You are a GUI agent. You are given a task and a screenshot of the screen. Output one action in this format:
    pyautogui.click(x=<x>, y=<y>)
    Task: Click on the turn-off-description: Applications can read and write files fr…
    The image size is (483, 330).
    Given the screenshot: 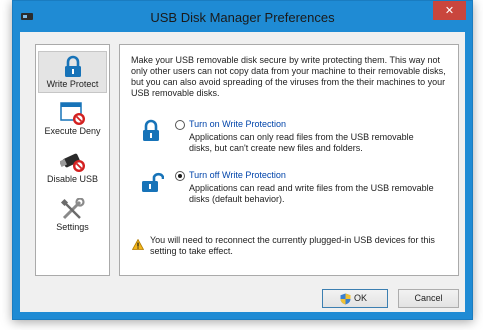 What is the action you would take?
    pyautogui.click(x=311, y=193)
    